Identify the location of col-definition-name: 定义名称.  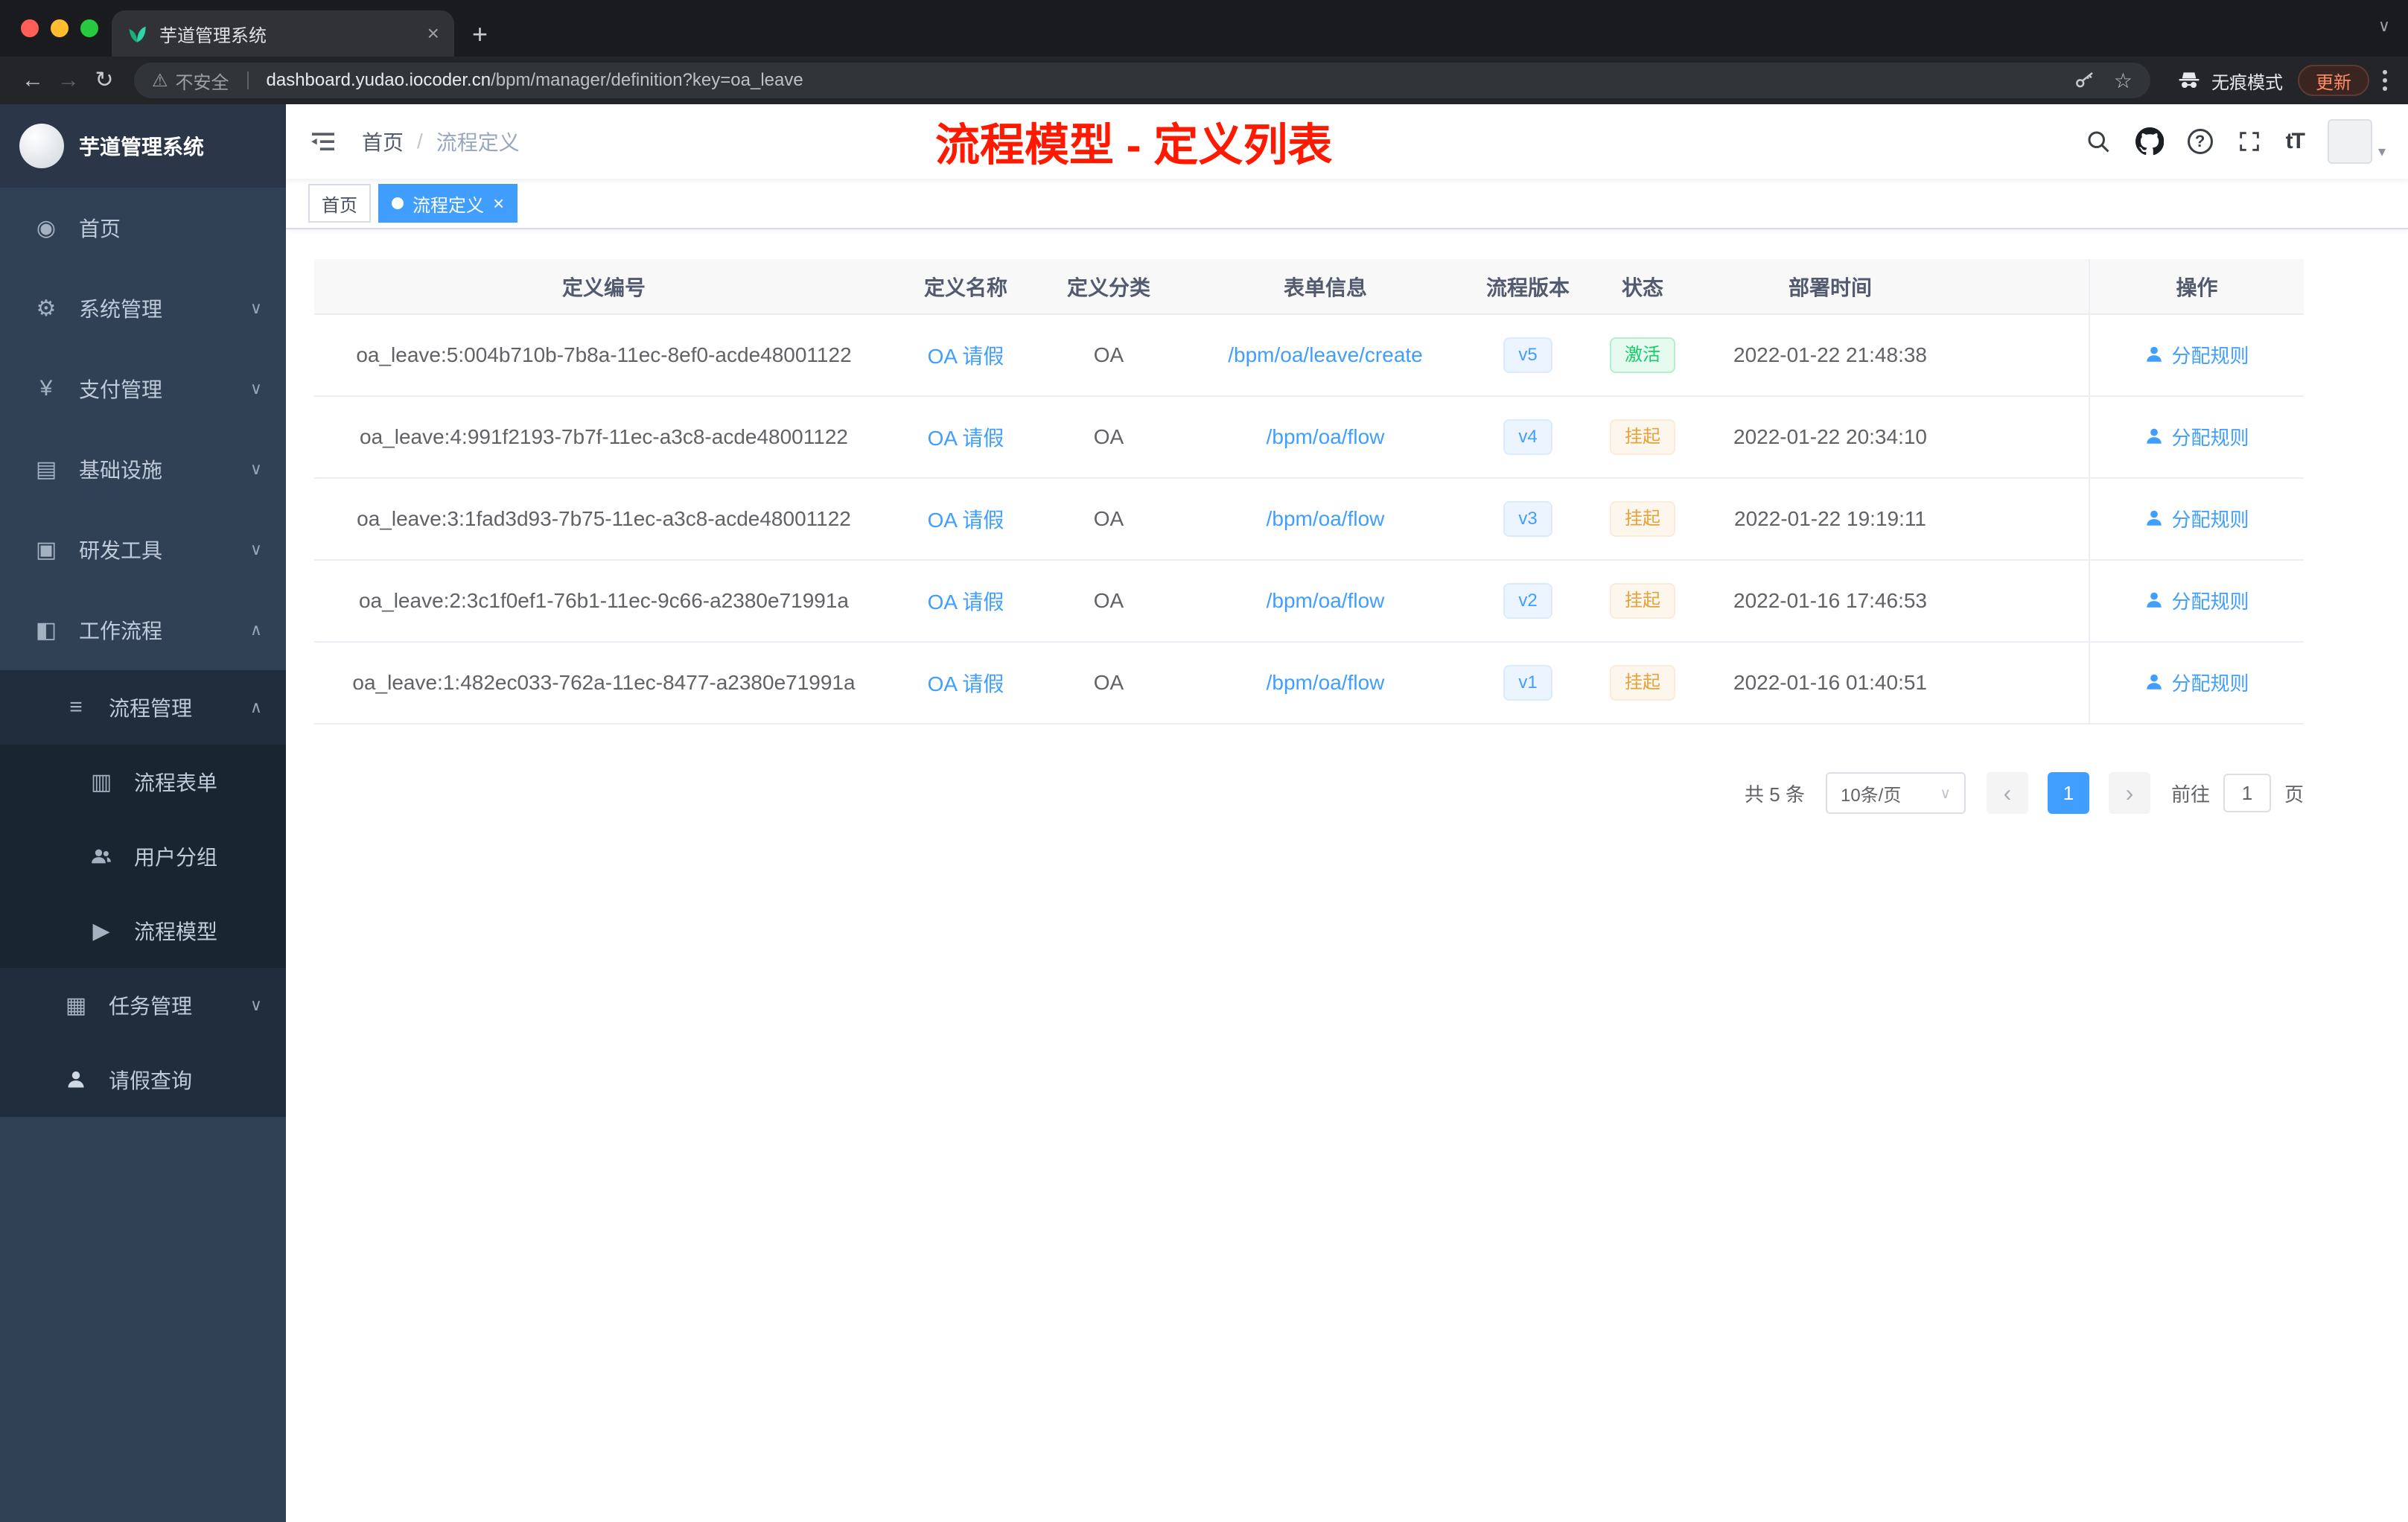
(966, 287).